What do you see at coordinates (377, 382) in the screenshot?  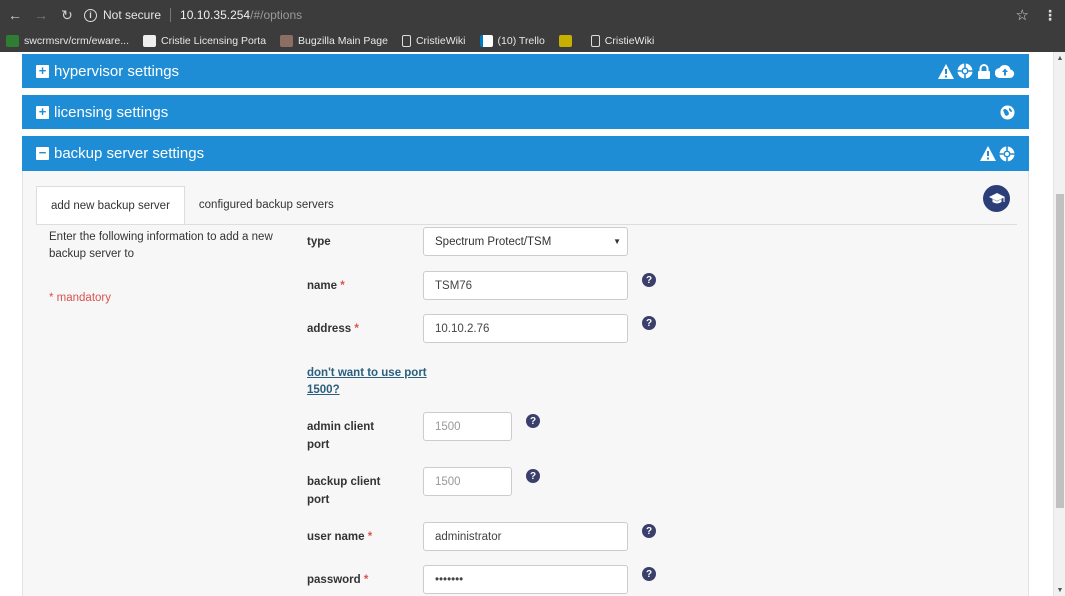 I see `non-default-port-link: don't want to use port 1500?` at bounding box center [377, 382].